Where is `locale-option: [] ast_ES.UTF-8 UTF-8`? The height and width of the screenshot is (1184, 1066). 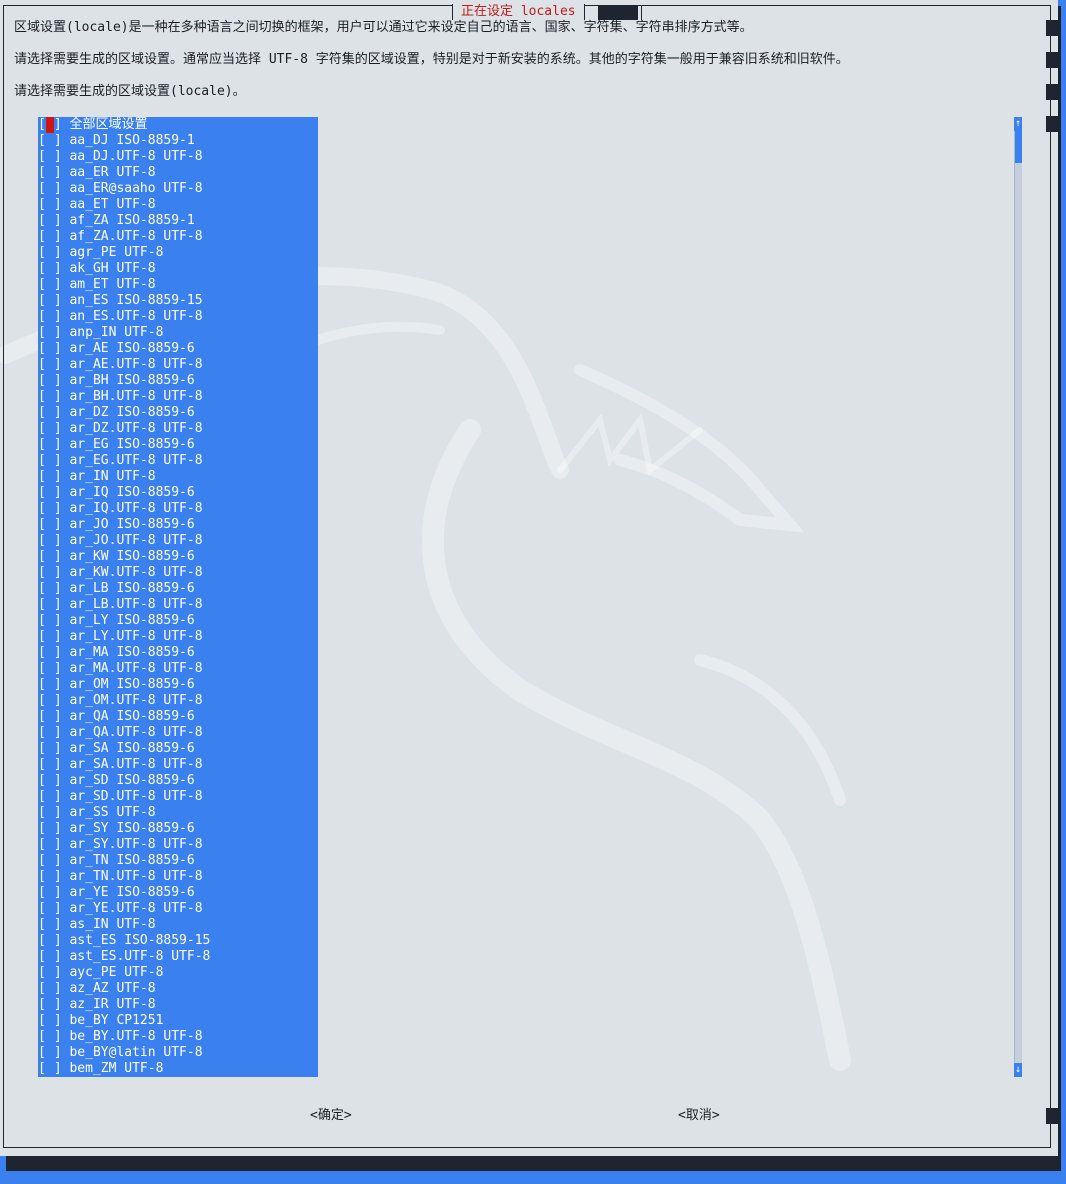
locale-option: [] ast_ES.UTF-8 UTF-8 is located at coordinates (178, 957).